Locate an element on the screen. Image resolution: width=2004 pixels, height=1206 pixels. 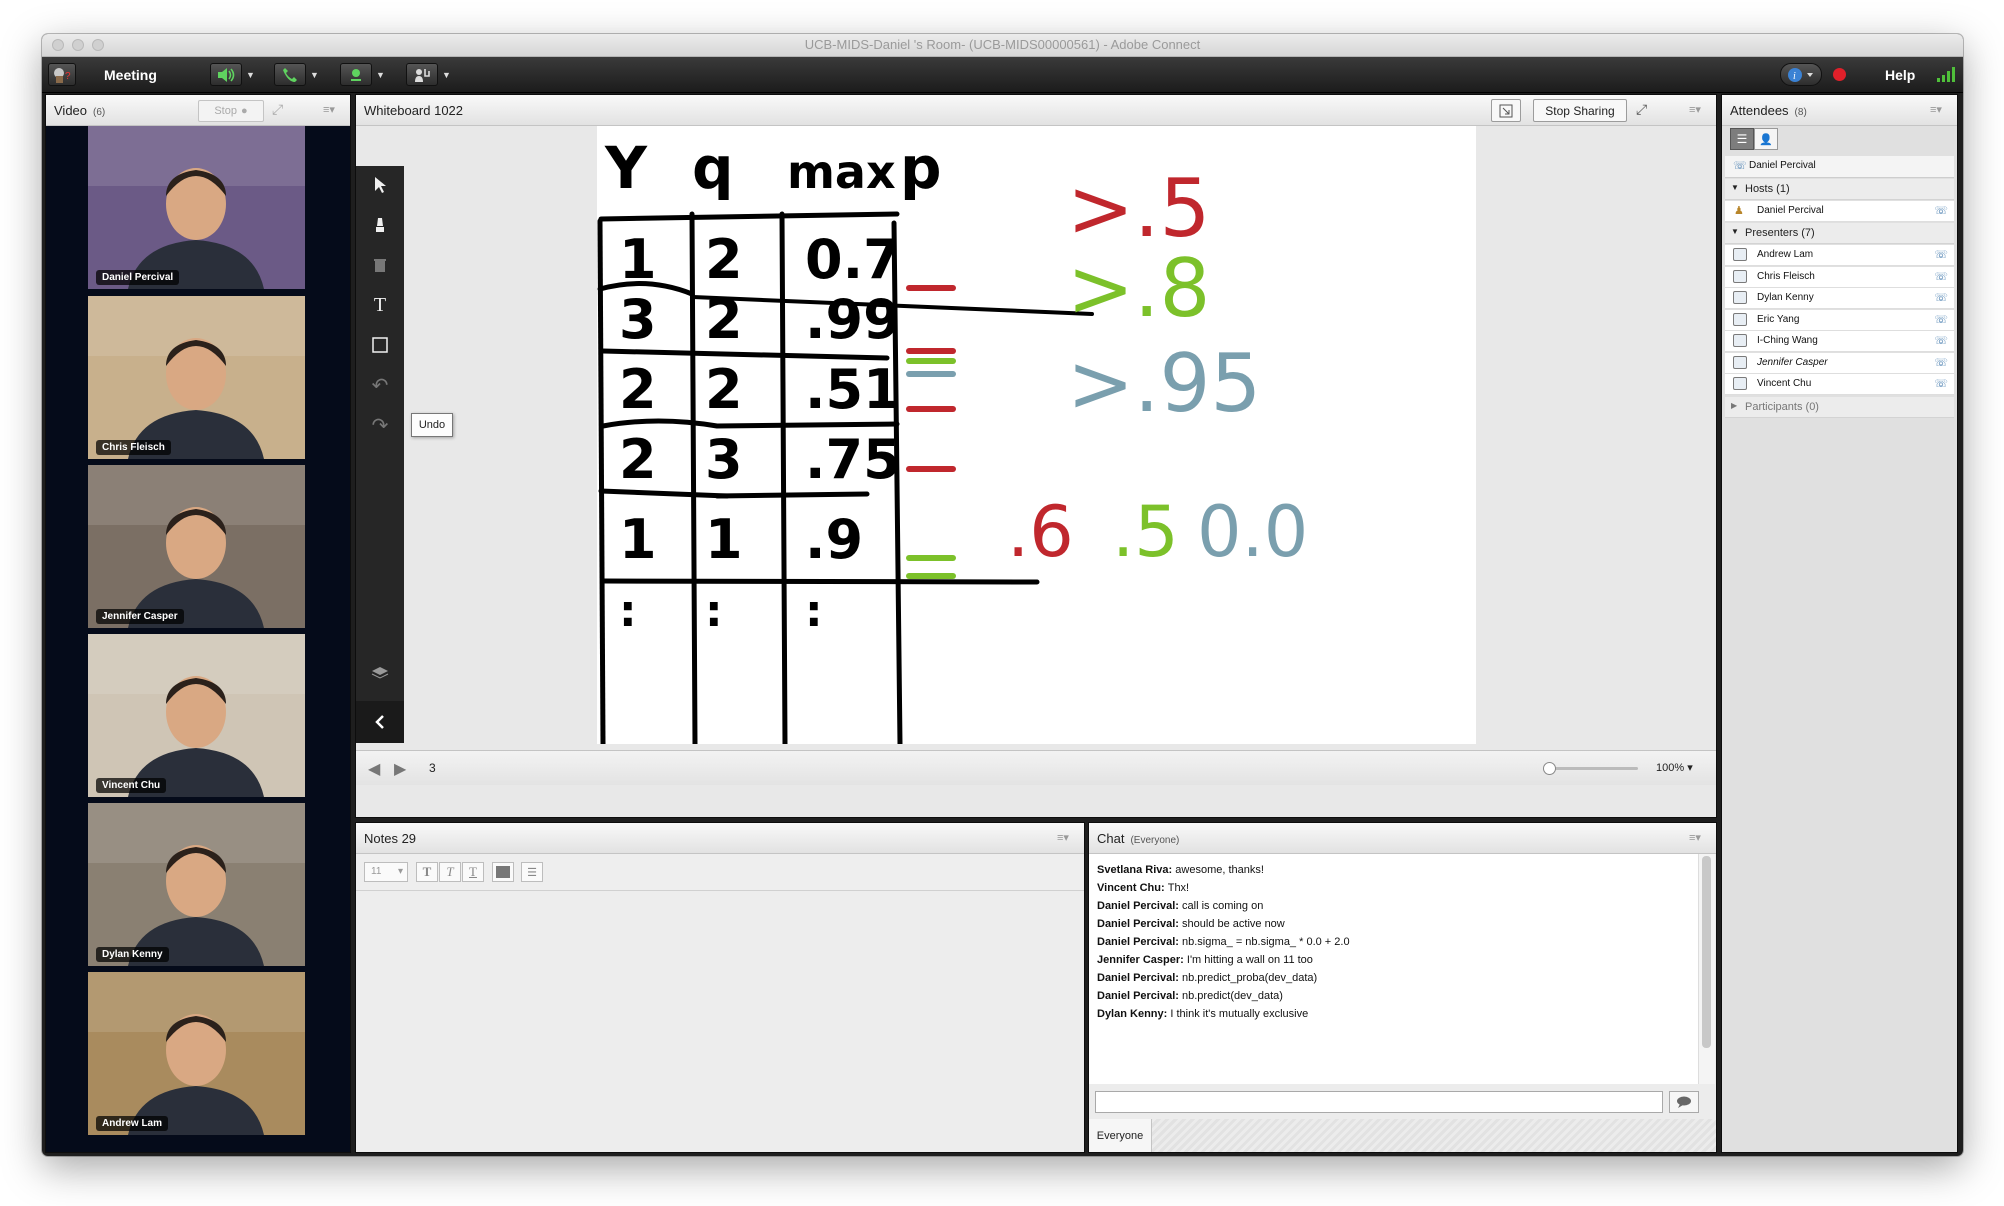
webcam-dropdown-icon: ▼ is located at coordinates (380, 74).